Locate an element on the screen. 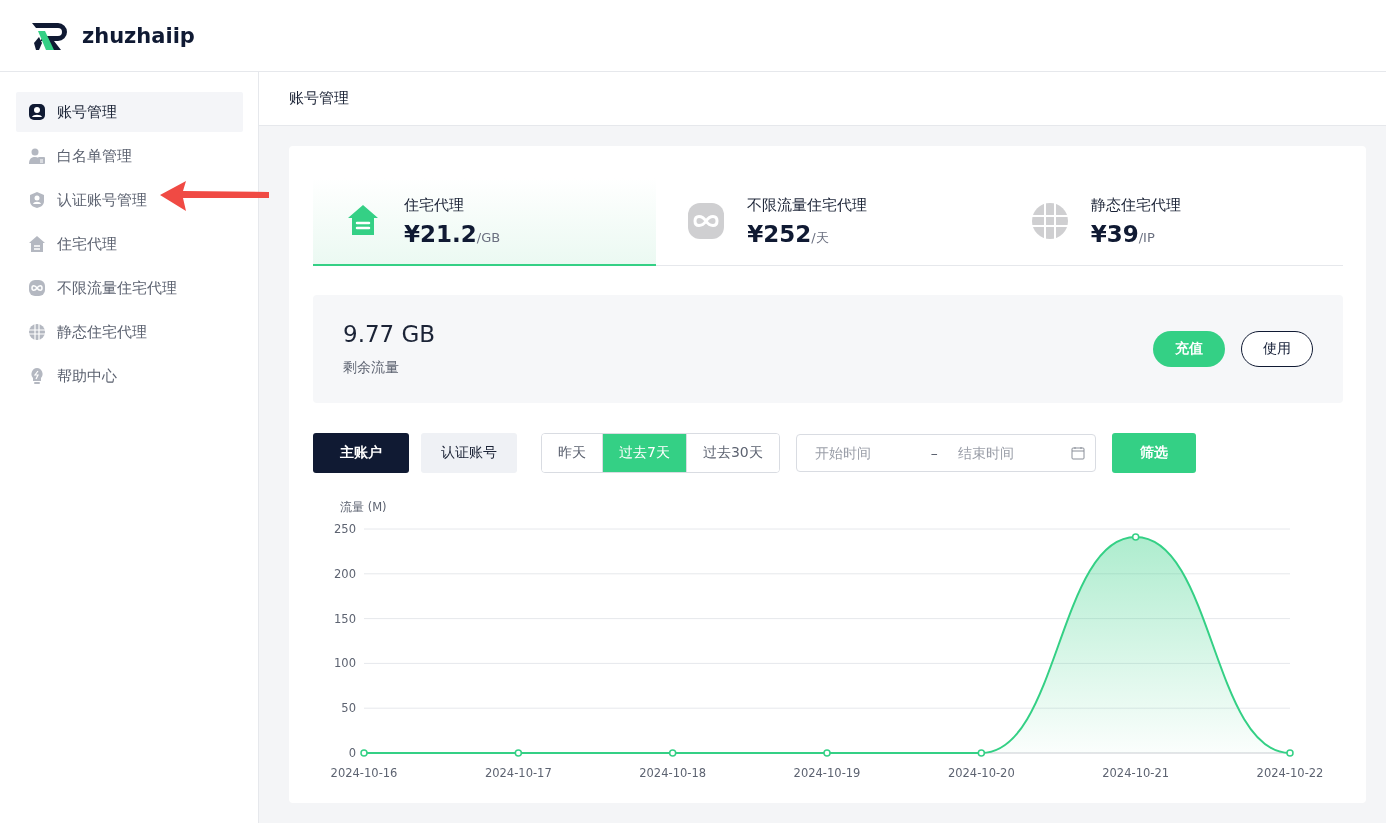  x-tick-label: 2024-10-21 is located at coordinates (1136, 773).